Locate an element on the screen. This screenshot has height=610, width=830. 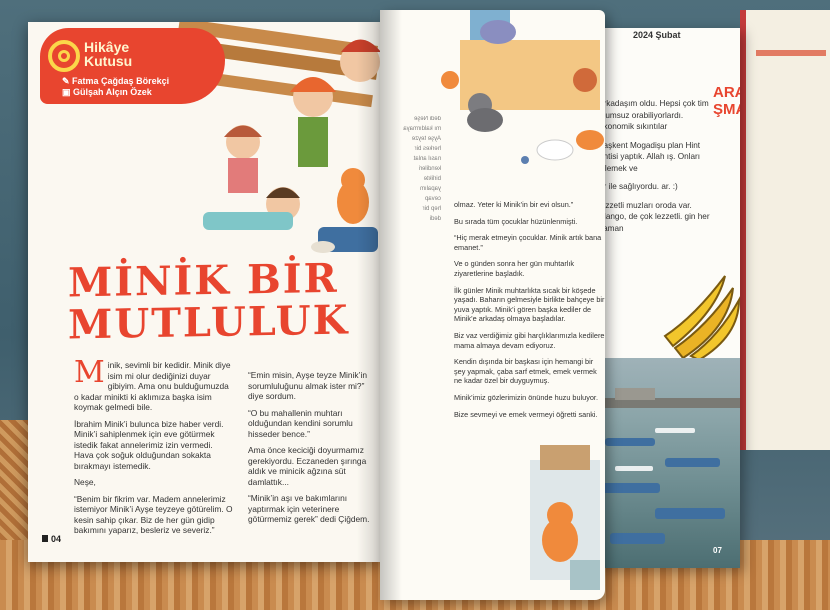
story-headline: MİNİK BİR MUTLULUK is located at coordinates (209, 302).